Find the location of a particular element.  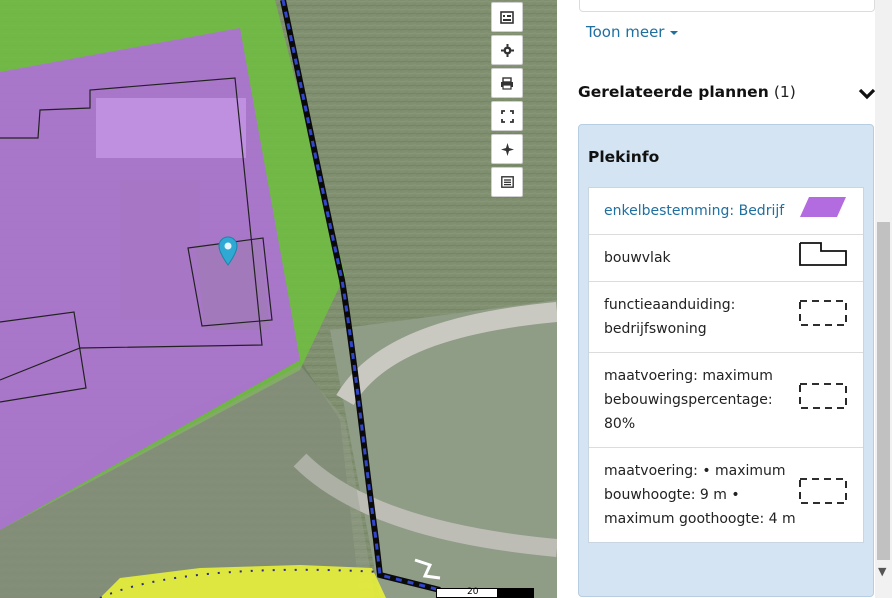

previous-section-box is located at coordinates (727, 6).